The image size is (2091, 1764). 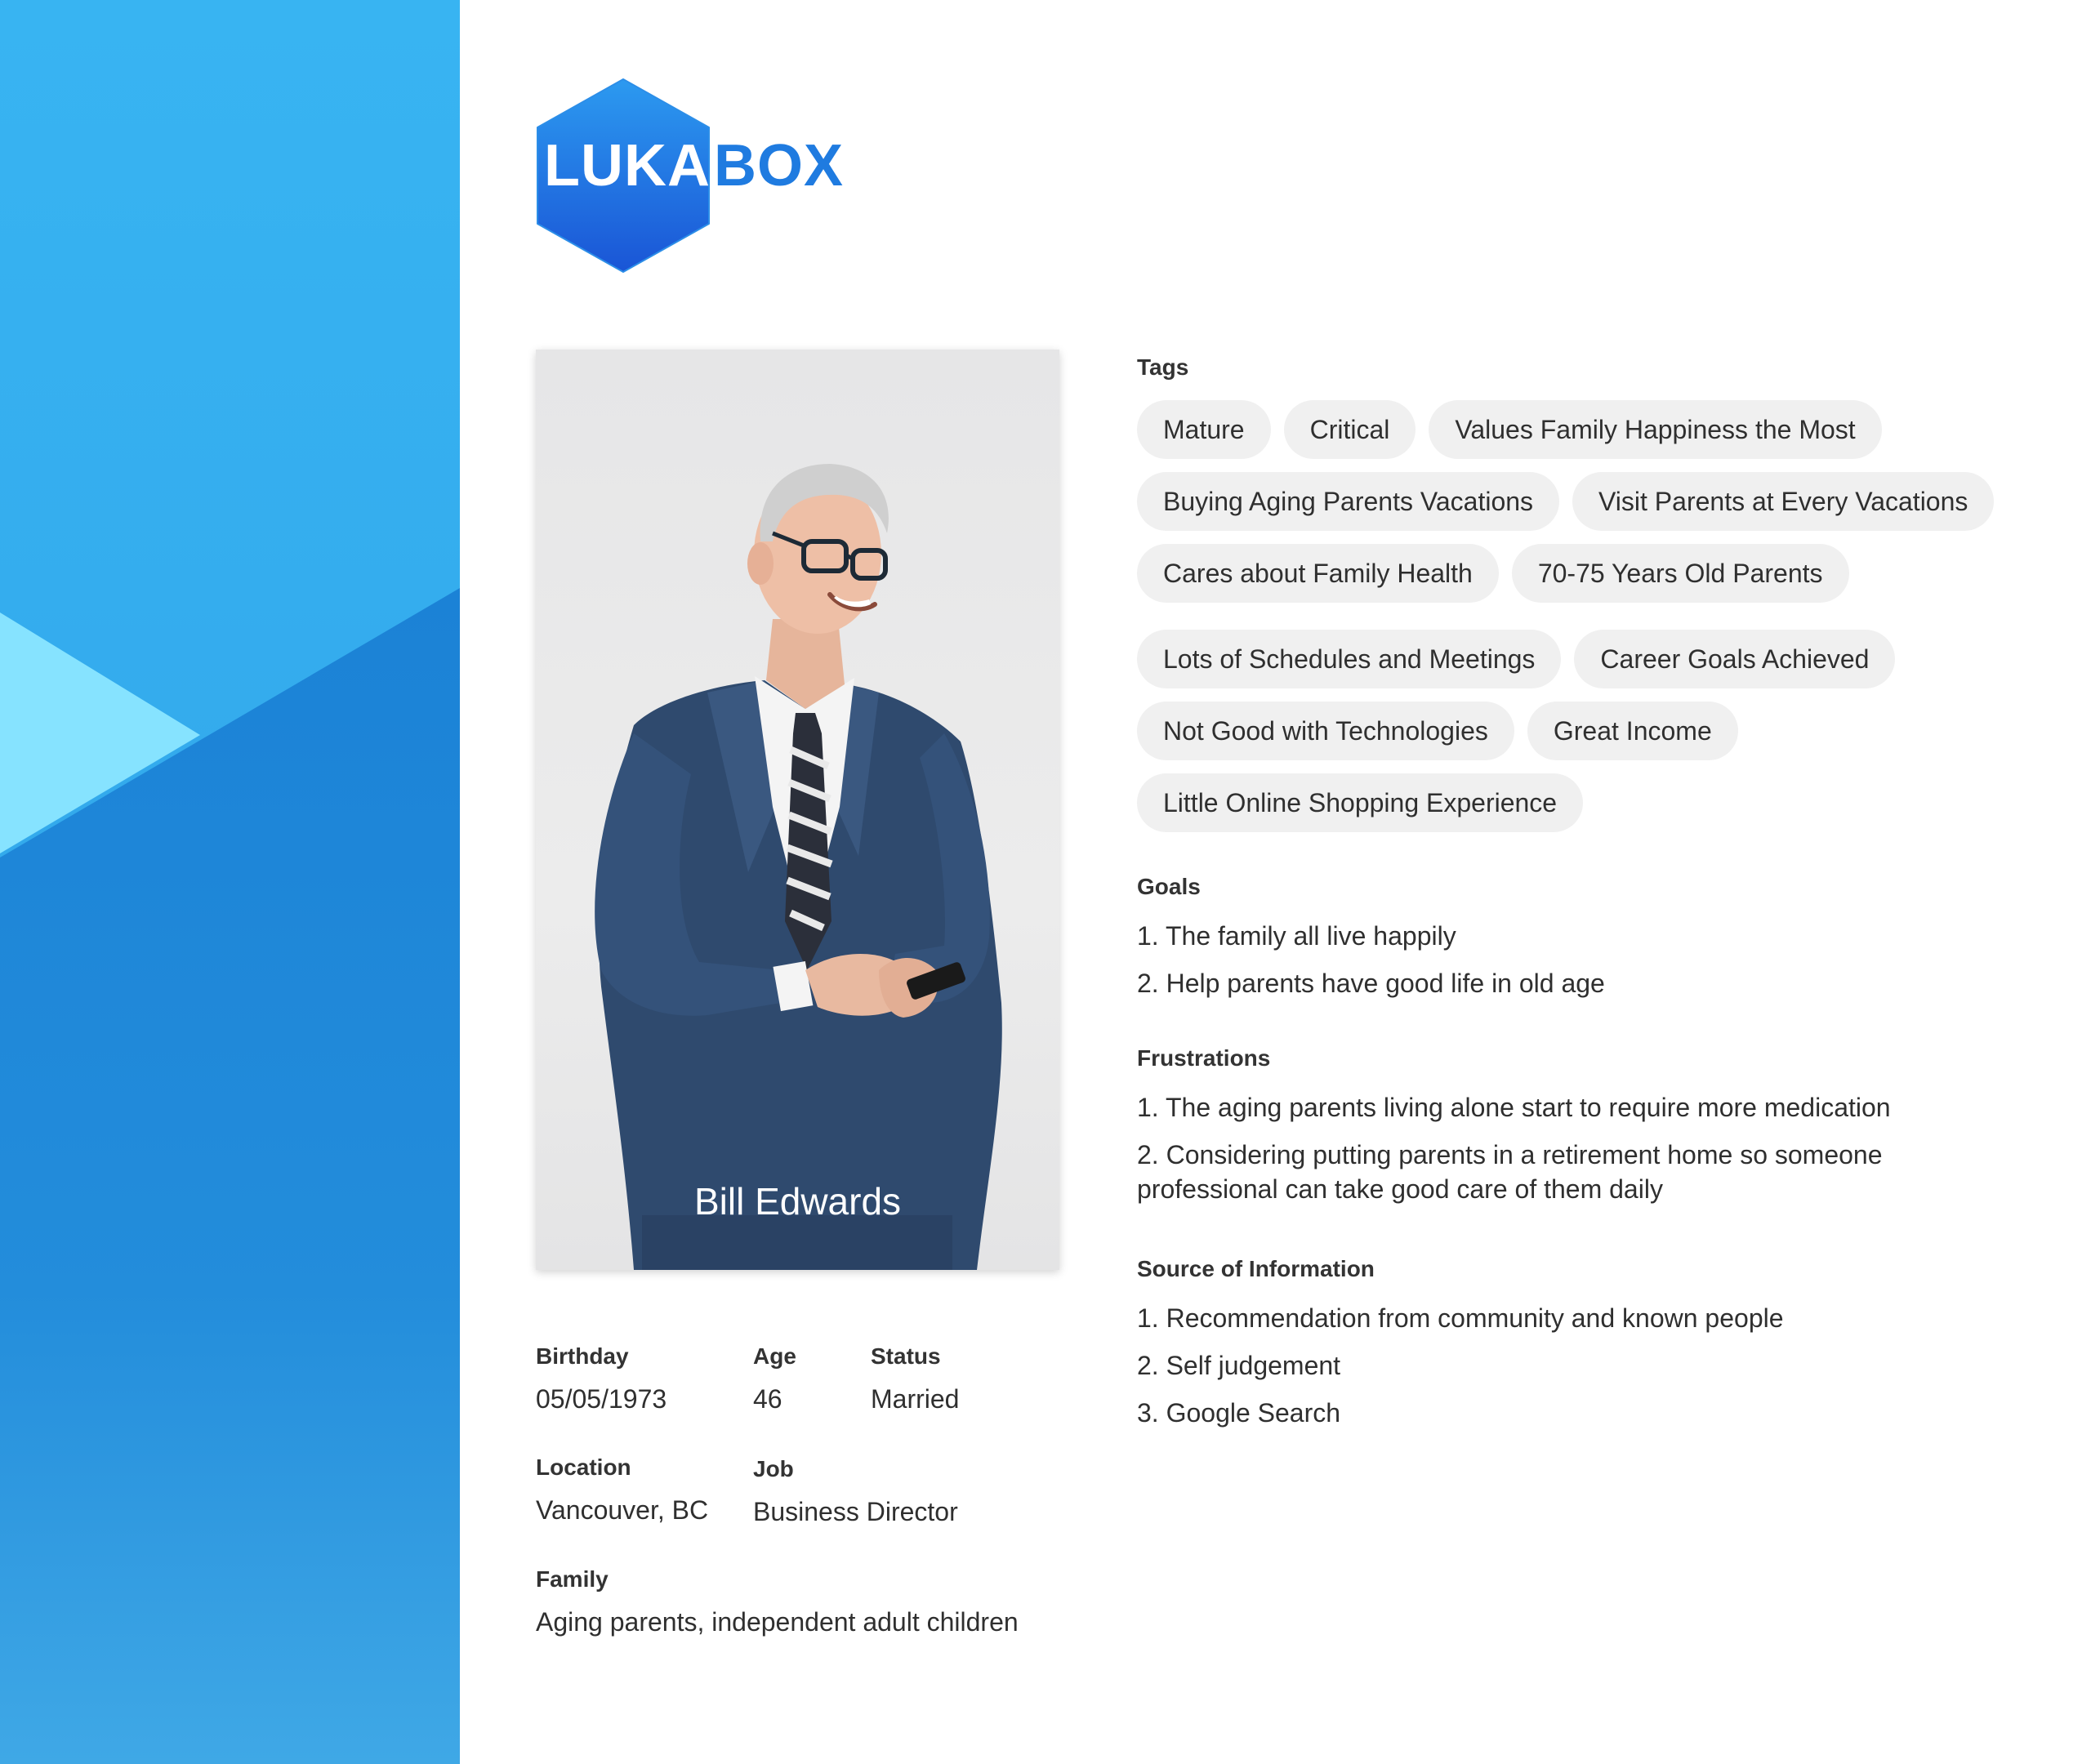 I want to click on lukabox-logo: LUKA BOX, so click(x=691, y=176).